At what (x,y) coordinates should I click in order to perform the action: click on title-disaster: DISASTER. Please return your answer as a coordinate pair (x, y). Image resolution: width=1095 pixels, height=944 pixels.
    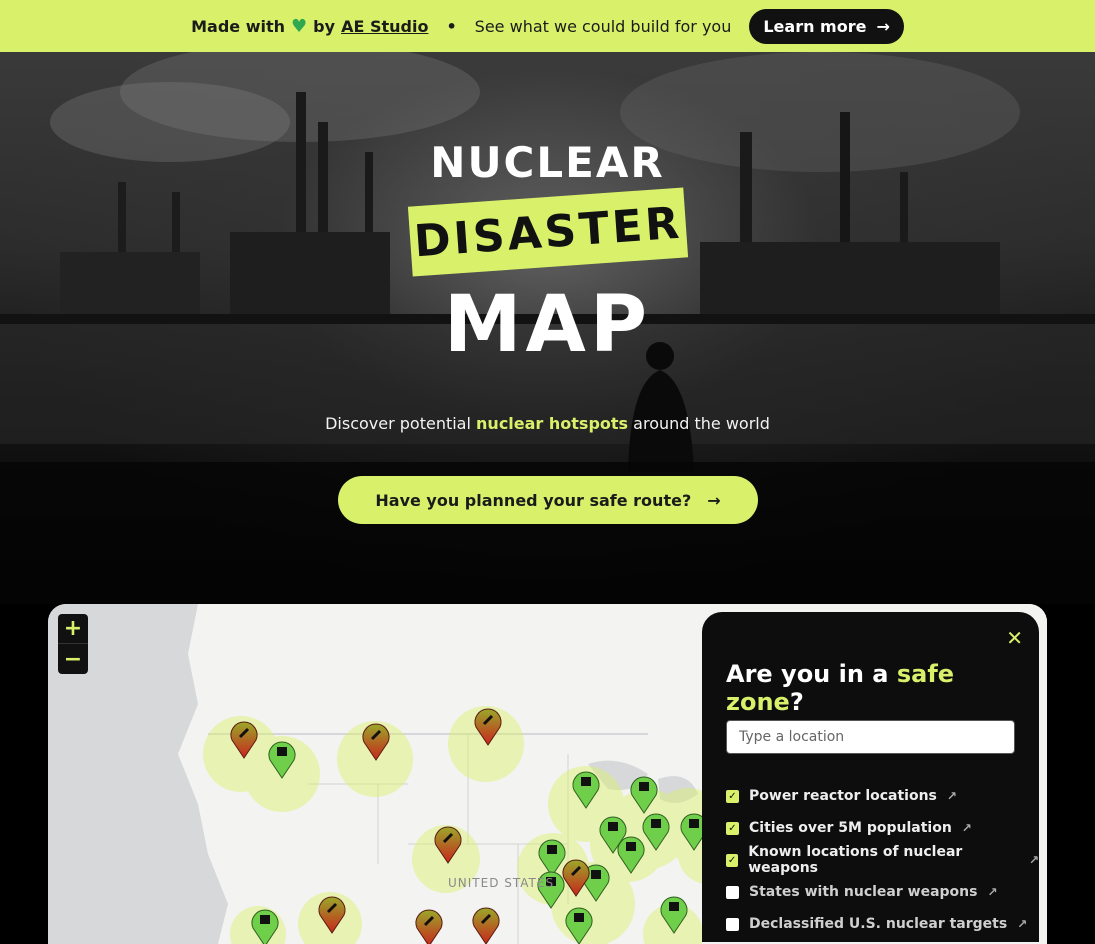
    Looking at the image, I should click on (548, 232).